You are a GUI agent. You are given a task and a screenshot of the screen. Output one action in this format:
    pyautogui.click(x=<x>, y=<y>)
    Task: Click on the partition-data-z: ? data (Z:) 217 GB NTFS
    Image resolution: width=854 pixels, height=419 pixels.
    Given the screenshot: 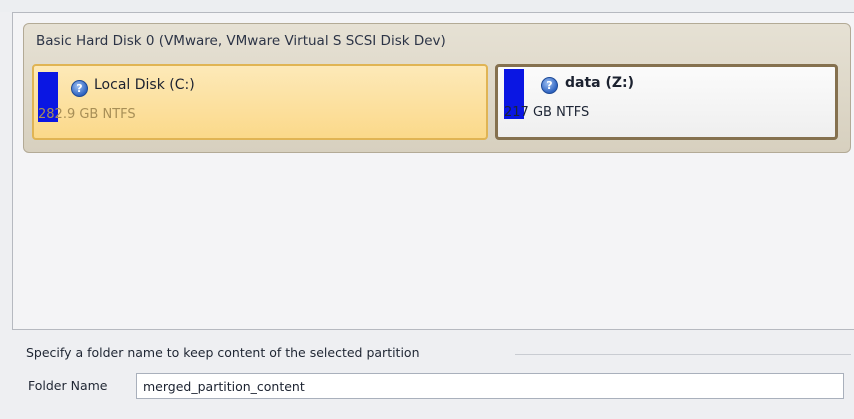 What is the action you would take?
    pyautogui.click(x=666, y=102)
    